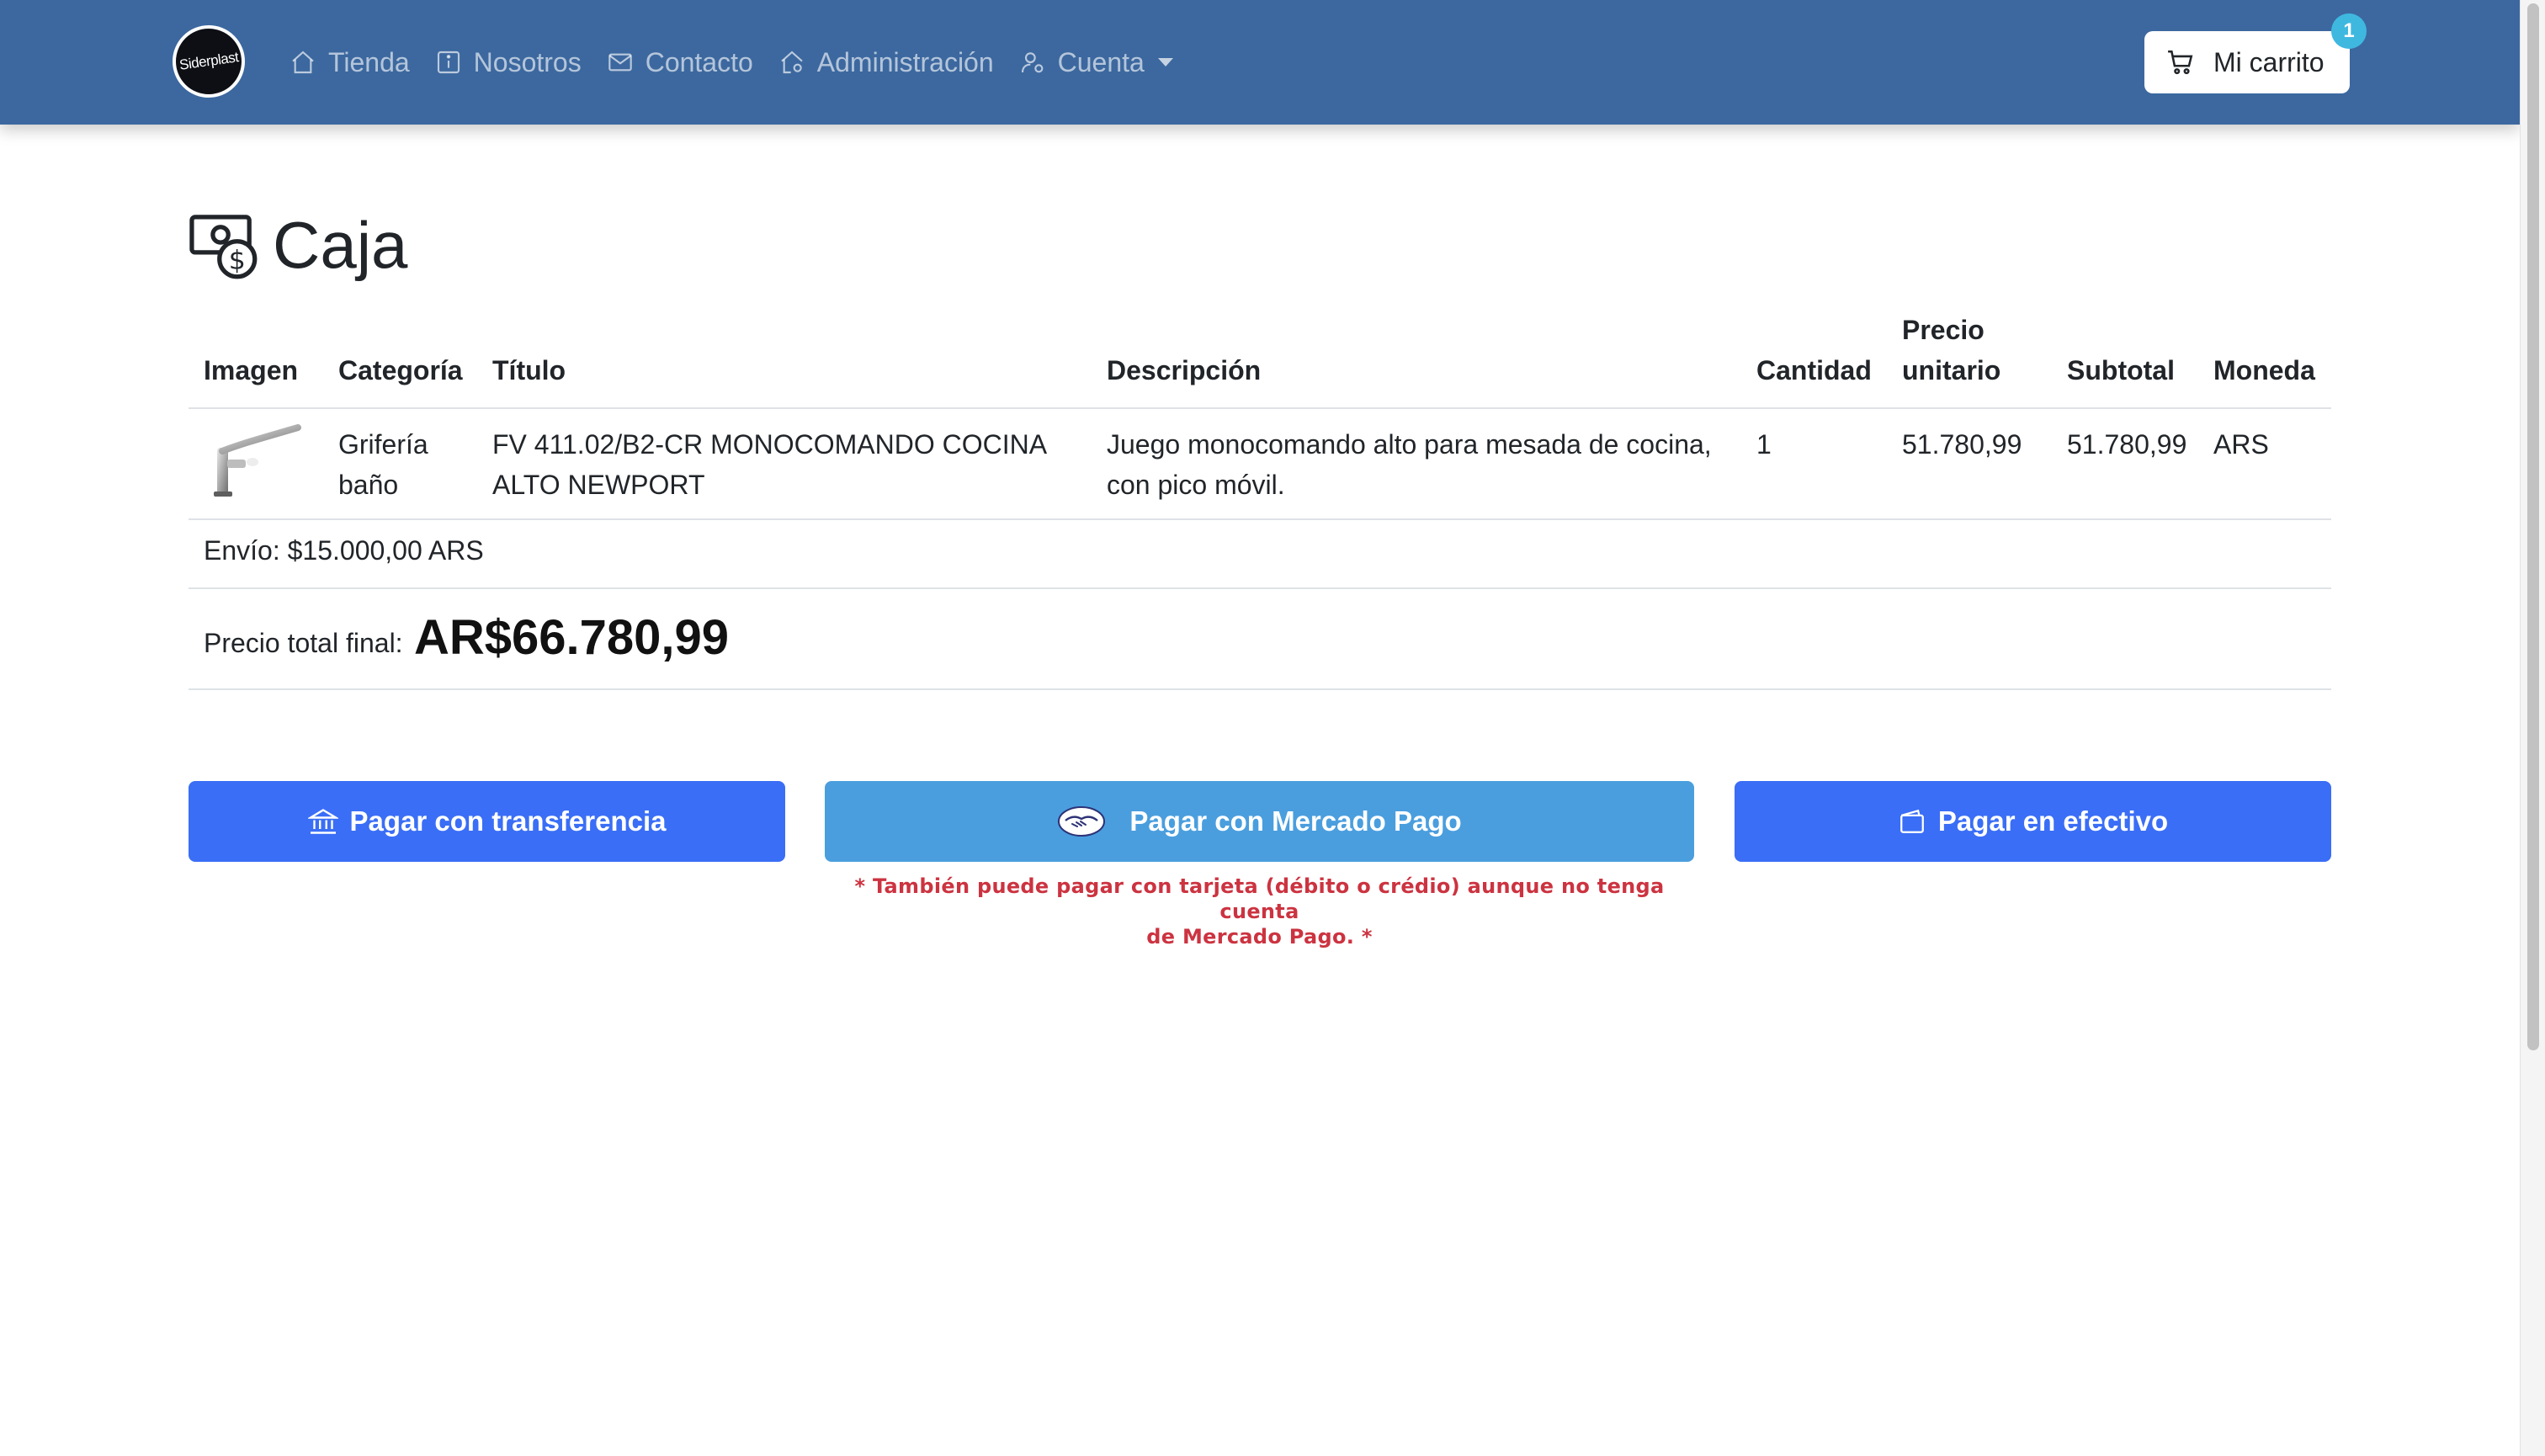 Image resolution: width=2545 pixels, height=1456 pixels. I want to click on cart-count-badge: 1, so click(2349, 31).